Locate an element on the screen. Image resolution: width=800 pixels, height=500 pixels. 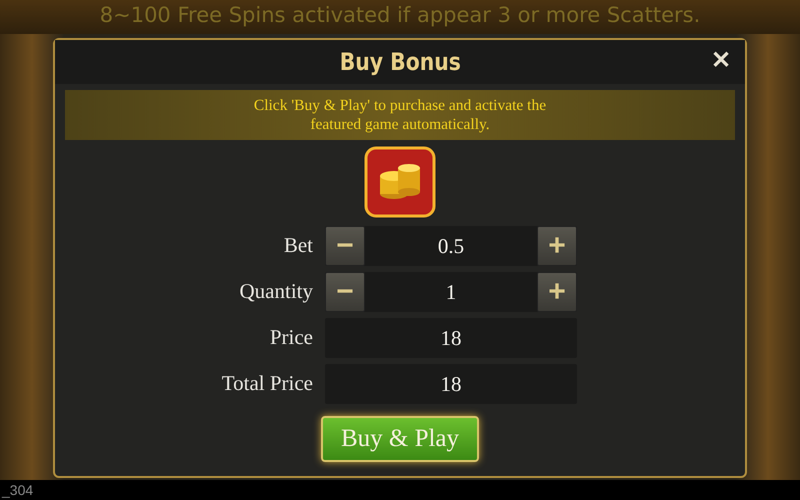
banner-text: 8~100 Free Spins activated if appear 3 or more Scatters. is located at coordinates (400, 15).